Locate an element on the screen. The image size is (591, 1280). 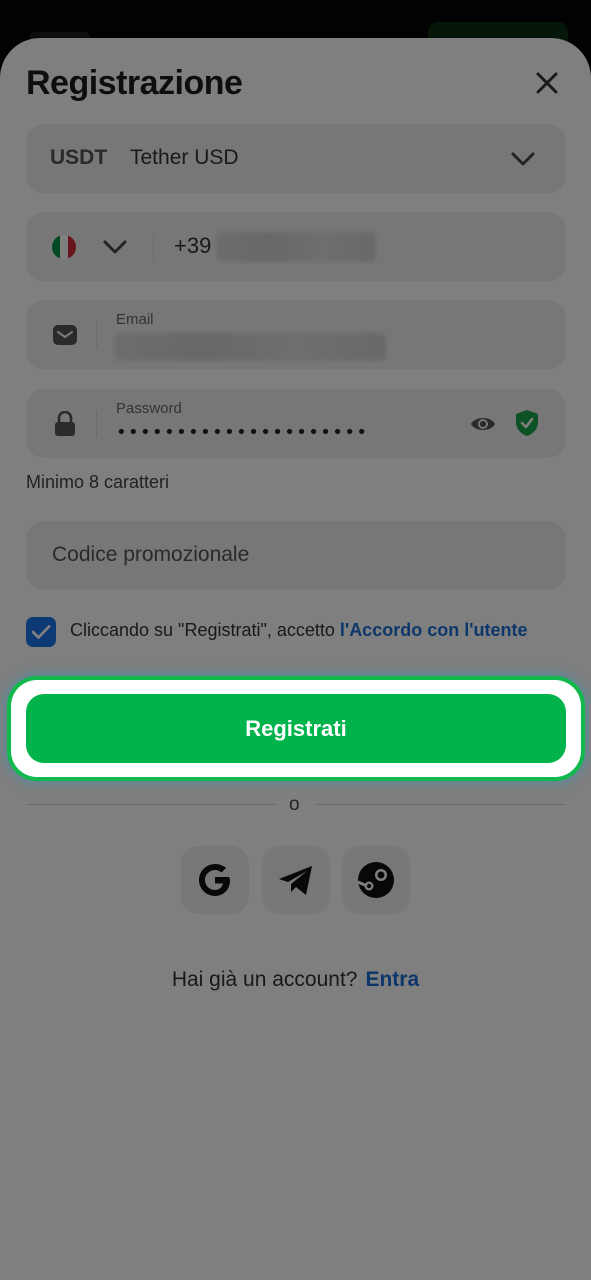
or-divider-label: o is located at coordinates (294, 804).